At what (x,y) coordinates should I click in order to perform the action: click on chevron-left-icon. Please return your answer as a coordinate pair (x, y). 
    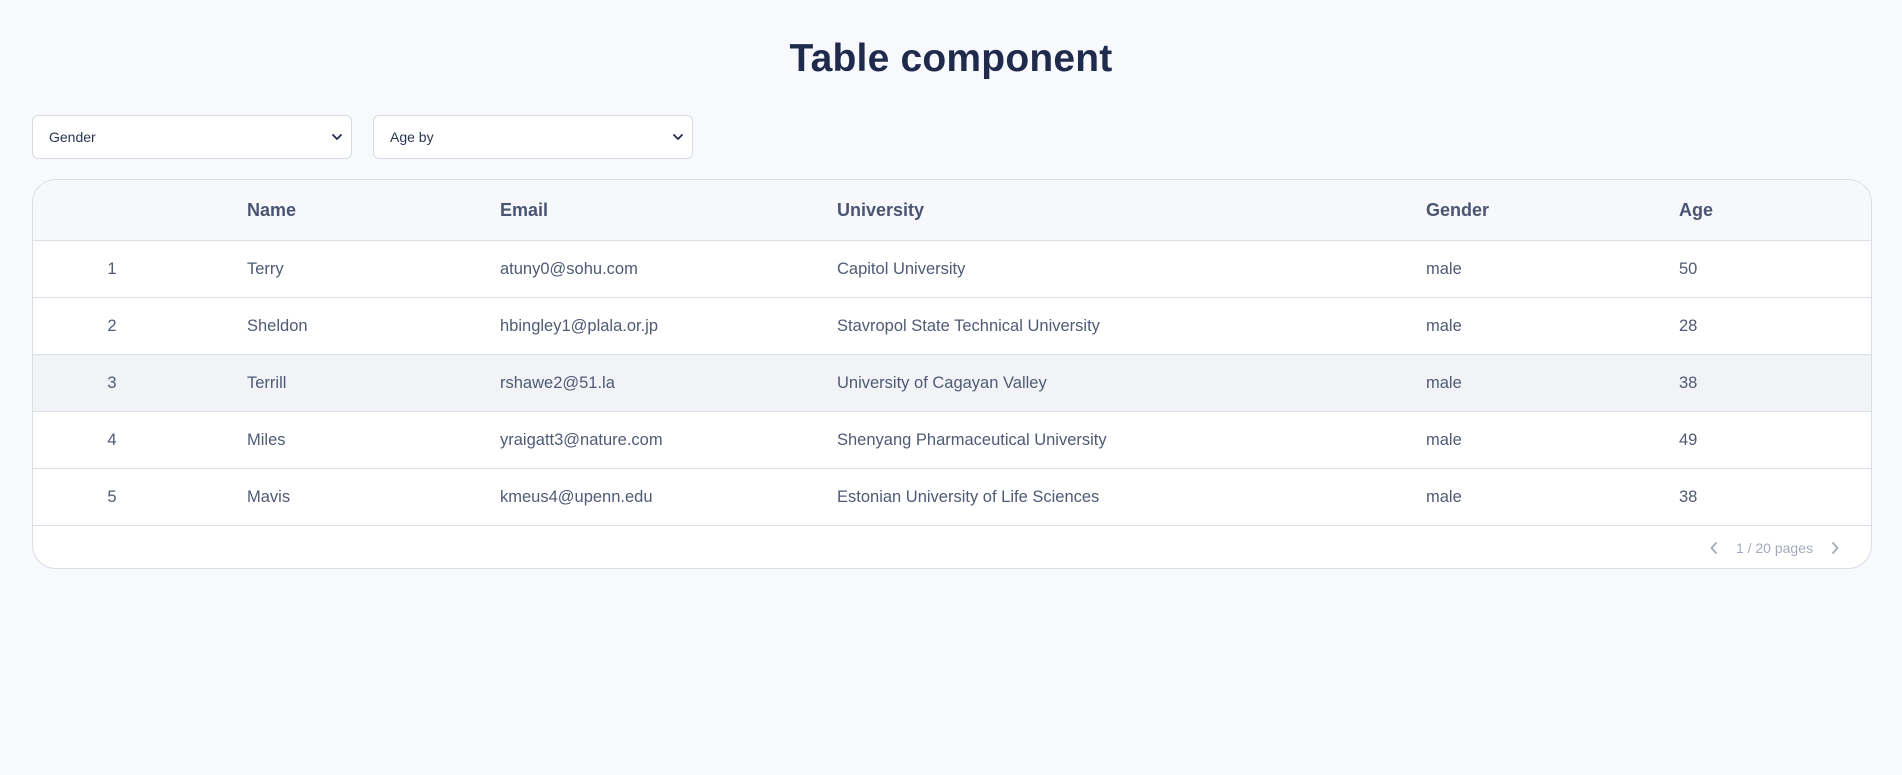
    Looking at the image, I should click on (1713, 548).